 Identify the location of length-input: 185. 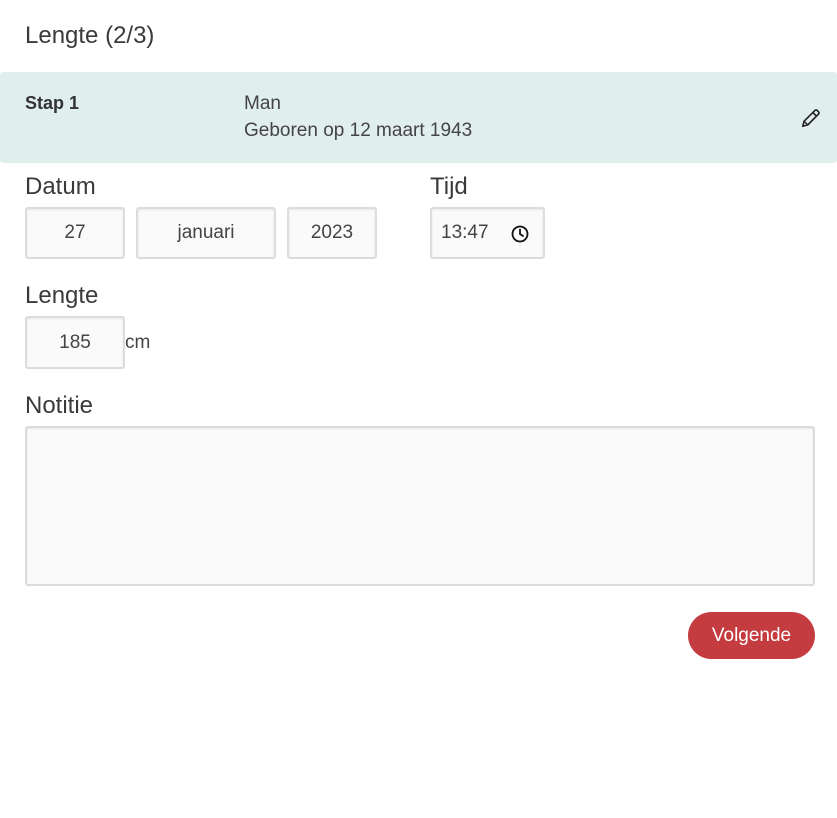
(75, 342).